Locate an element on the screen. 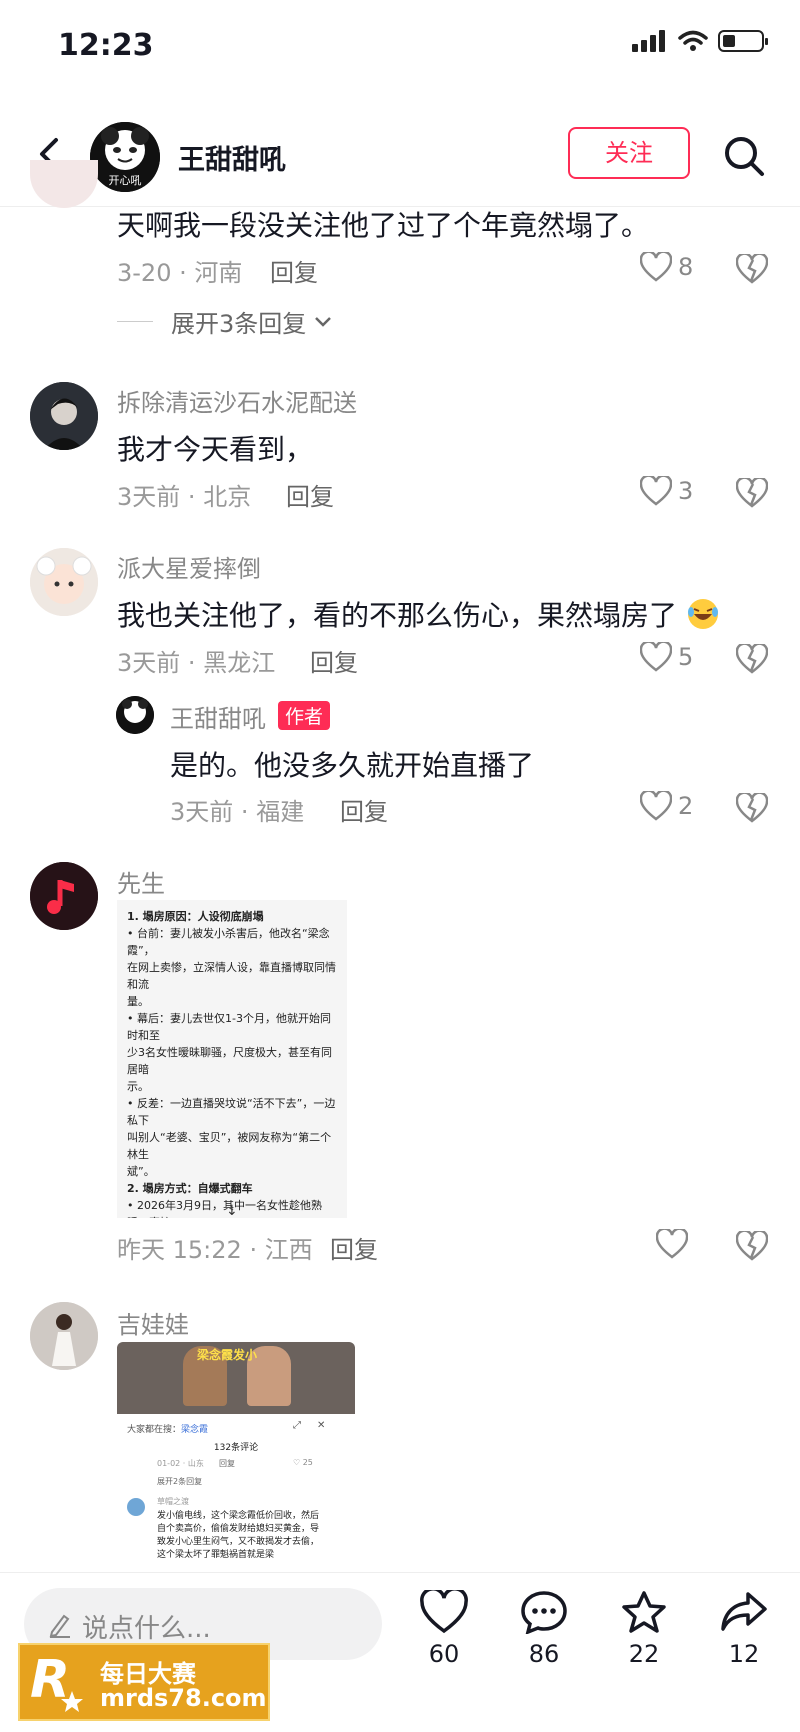 The height and width of the screenshot is (1732, 800). image-text-line: 1. 塌房原因：人设彻底崩塌 is located at coordinates (195, 916).